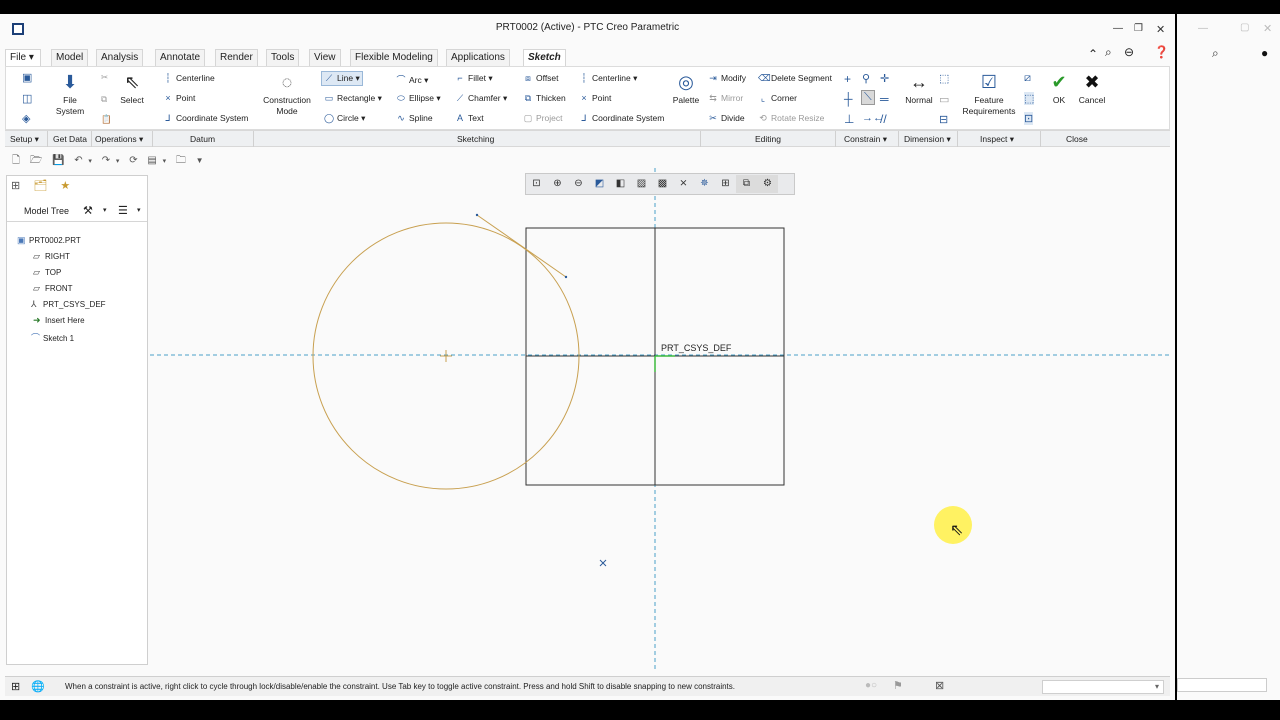 This screenshot has width=1280, height=720. Describe the element at coordinates (15, 686) in the screenshot. I see `toggle-navigator-icon: ⊞` at that location.